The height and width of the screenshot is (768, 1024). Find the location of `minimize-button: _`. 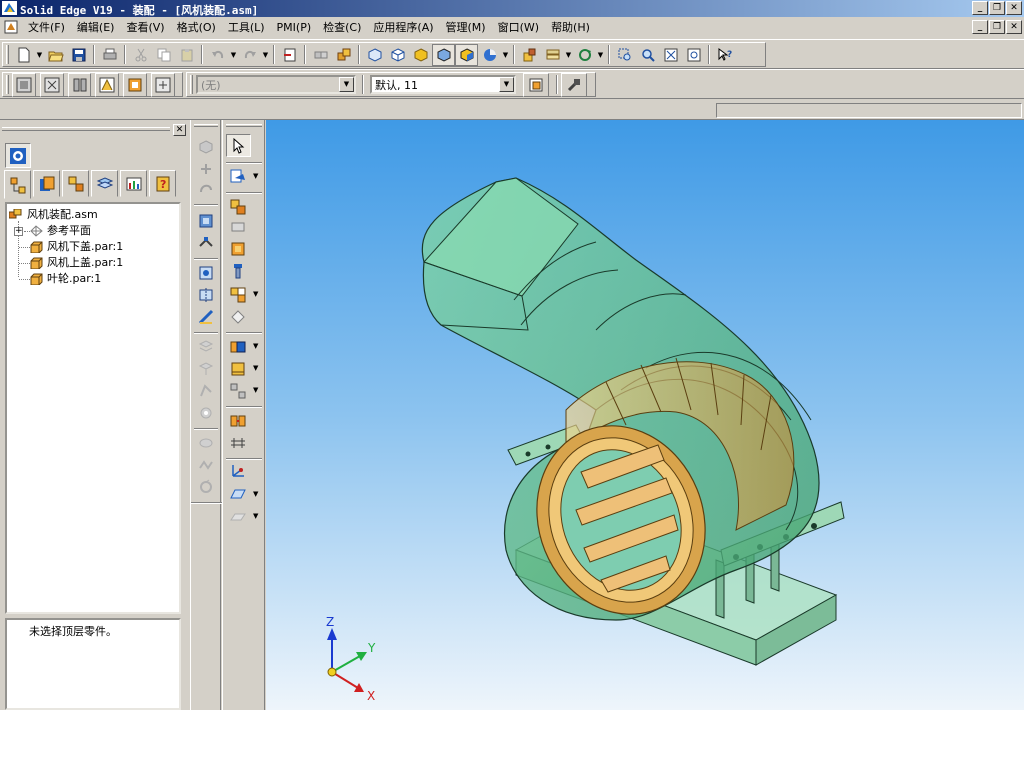

minimize-button: _ is located at coordinates (980, 8).